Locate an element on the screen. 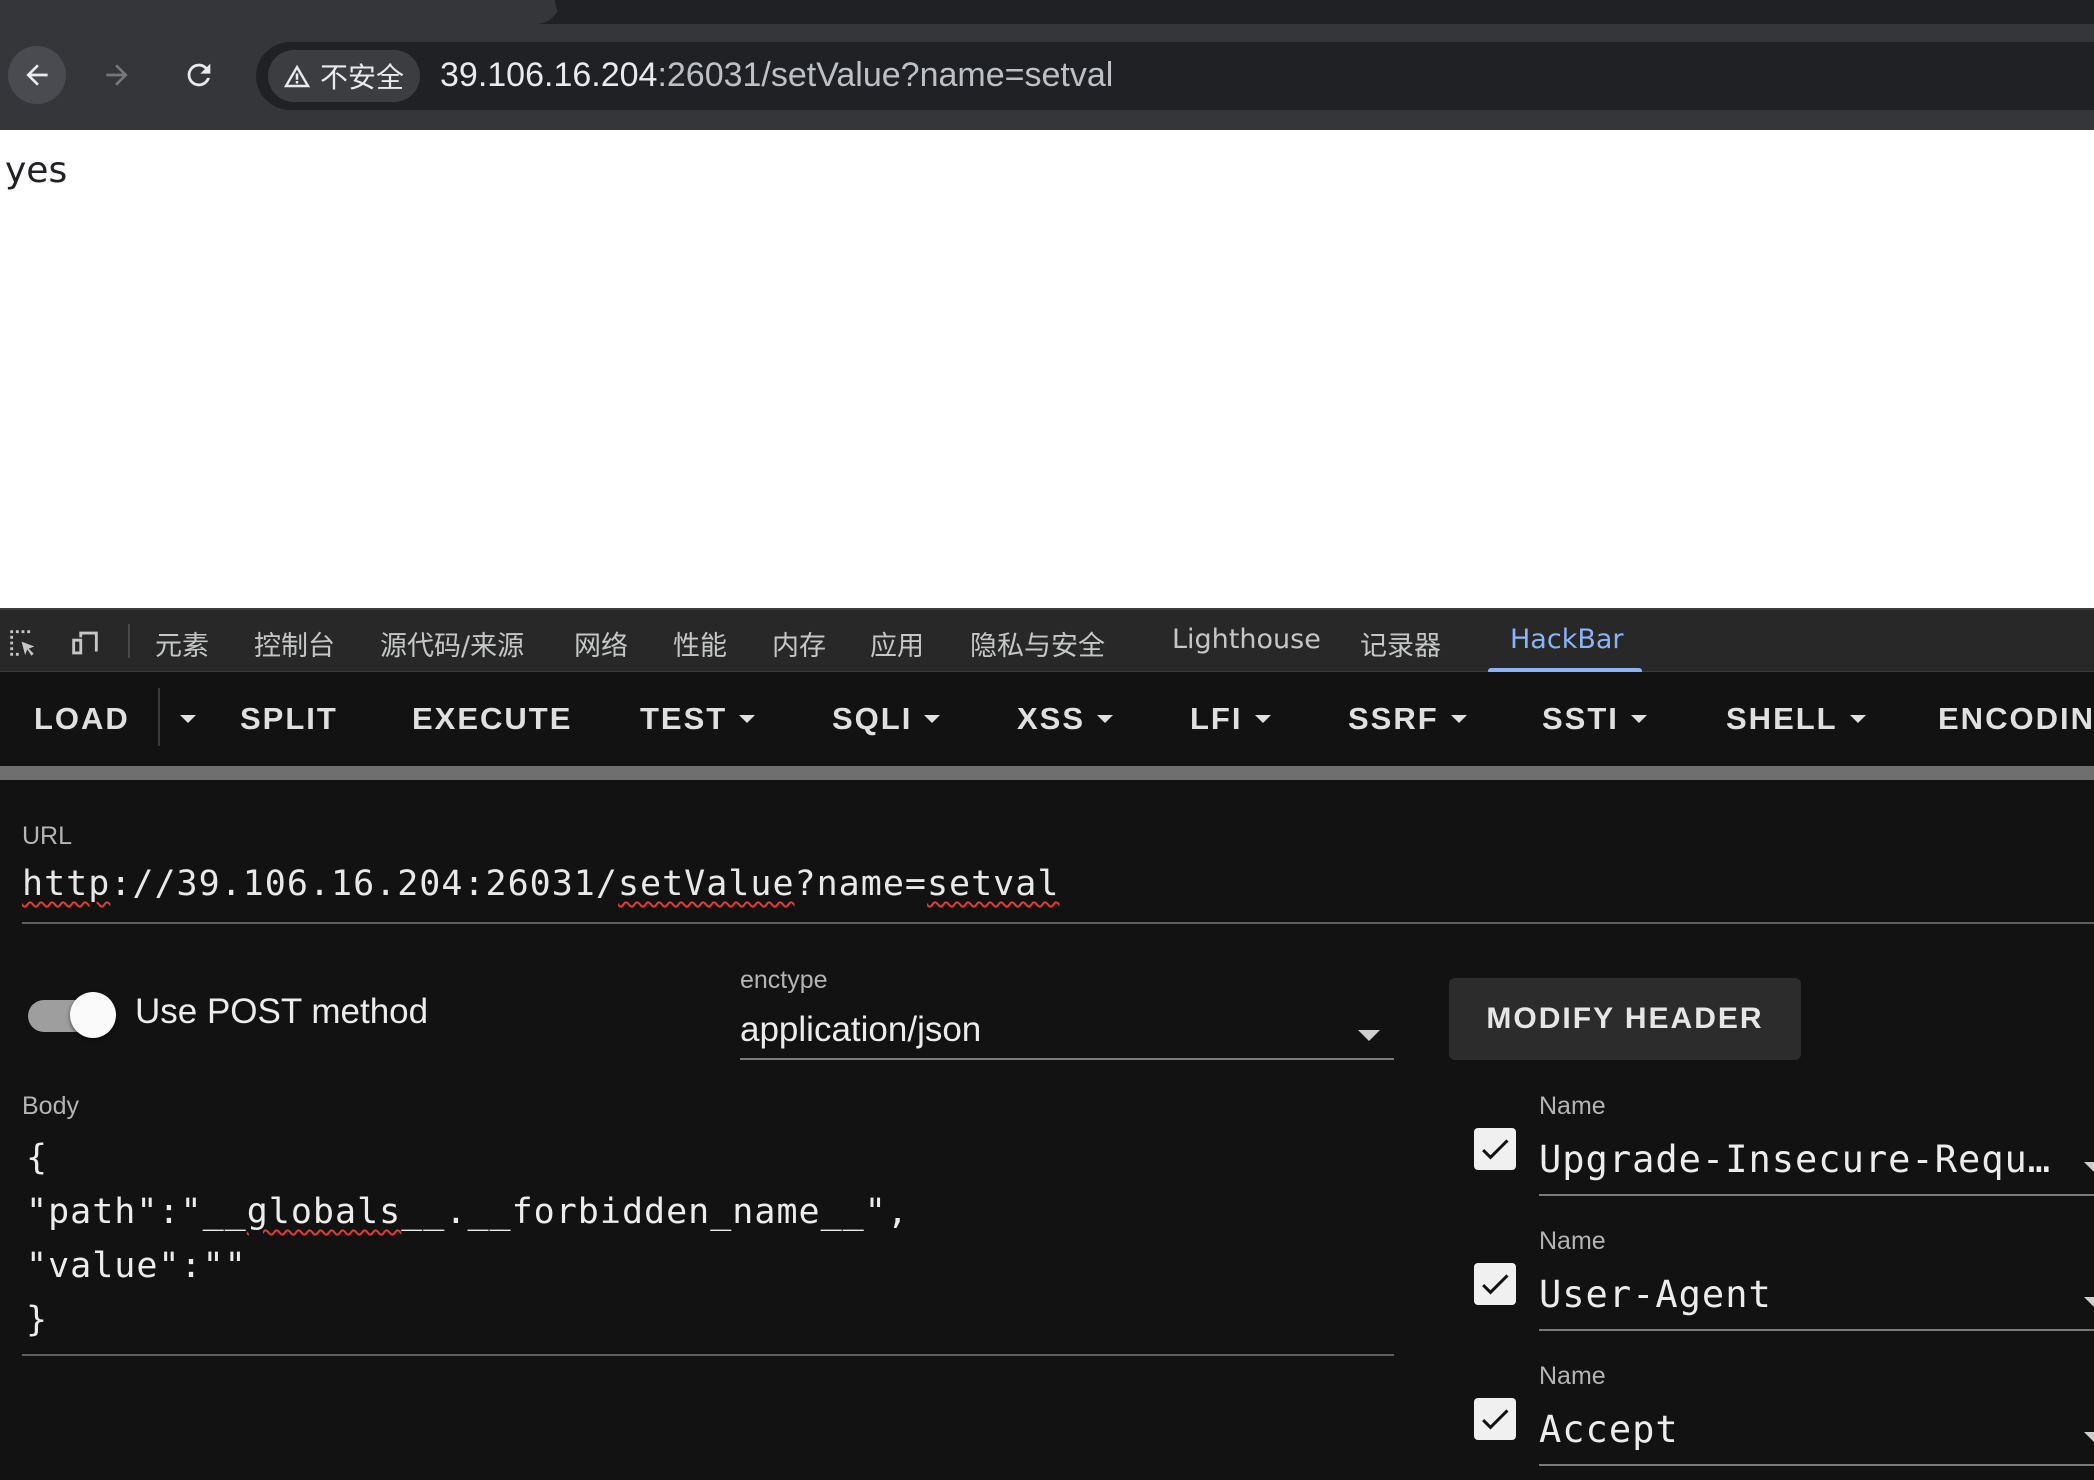  modify-header-label: MODIFY HEADER is located at coordinates (1625, 1018).